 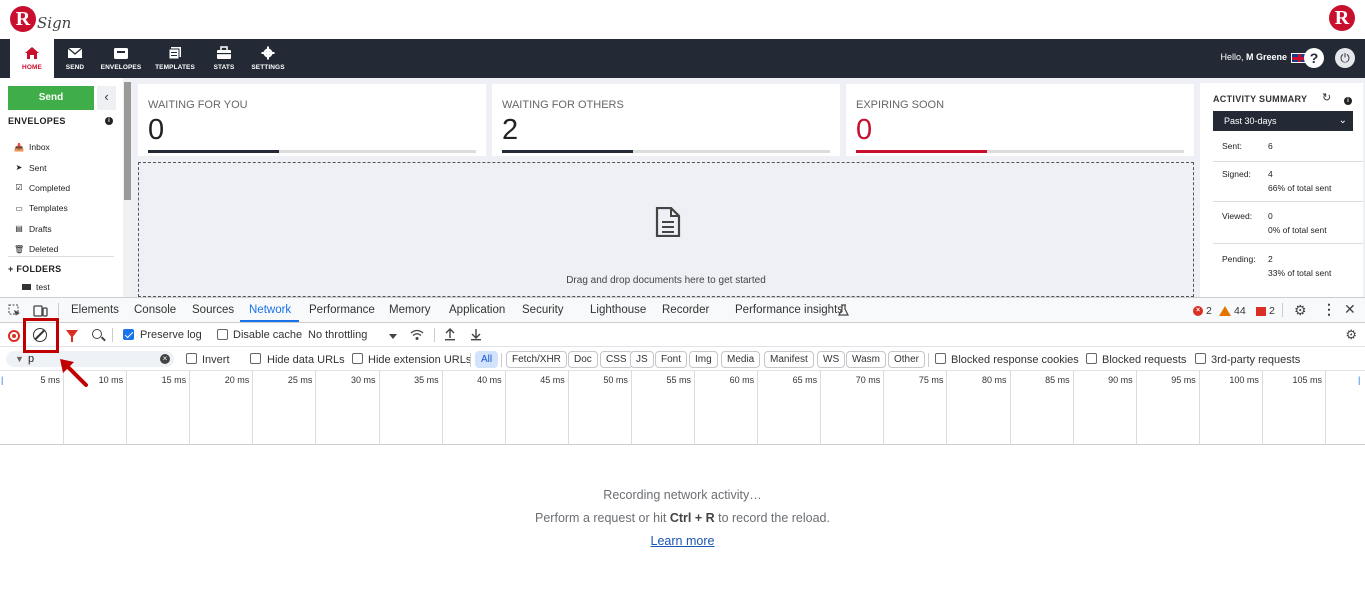 What do you see at coordinates (268, 67) in the screenshot?
I see `nav-settings-label: SETTINGS` at bounding box center [268, 67].